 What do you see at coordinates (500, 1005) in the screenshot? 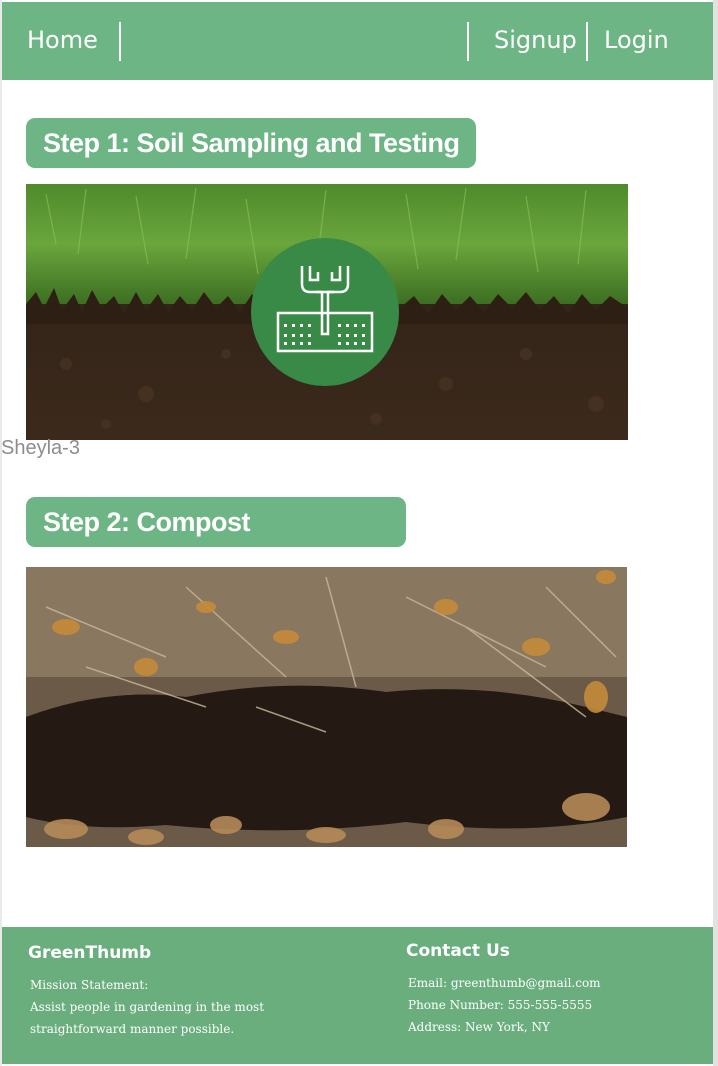
I see `contact-phone: Phone Number: 555-555-5555` at bounding box center [500, 1005].